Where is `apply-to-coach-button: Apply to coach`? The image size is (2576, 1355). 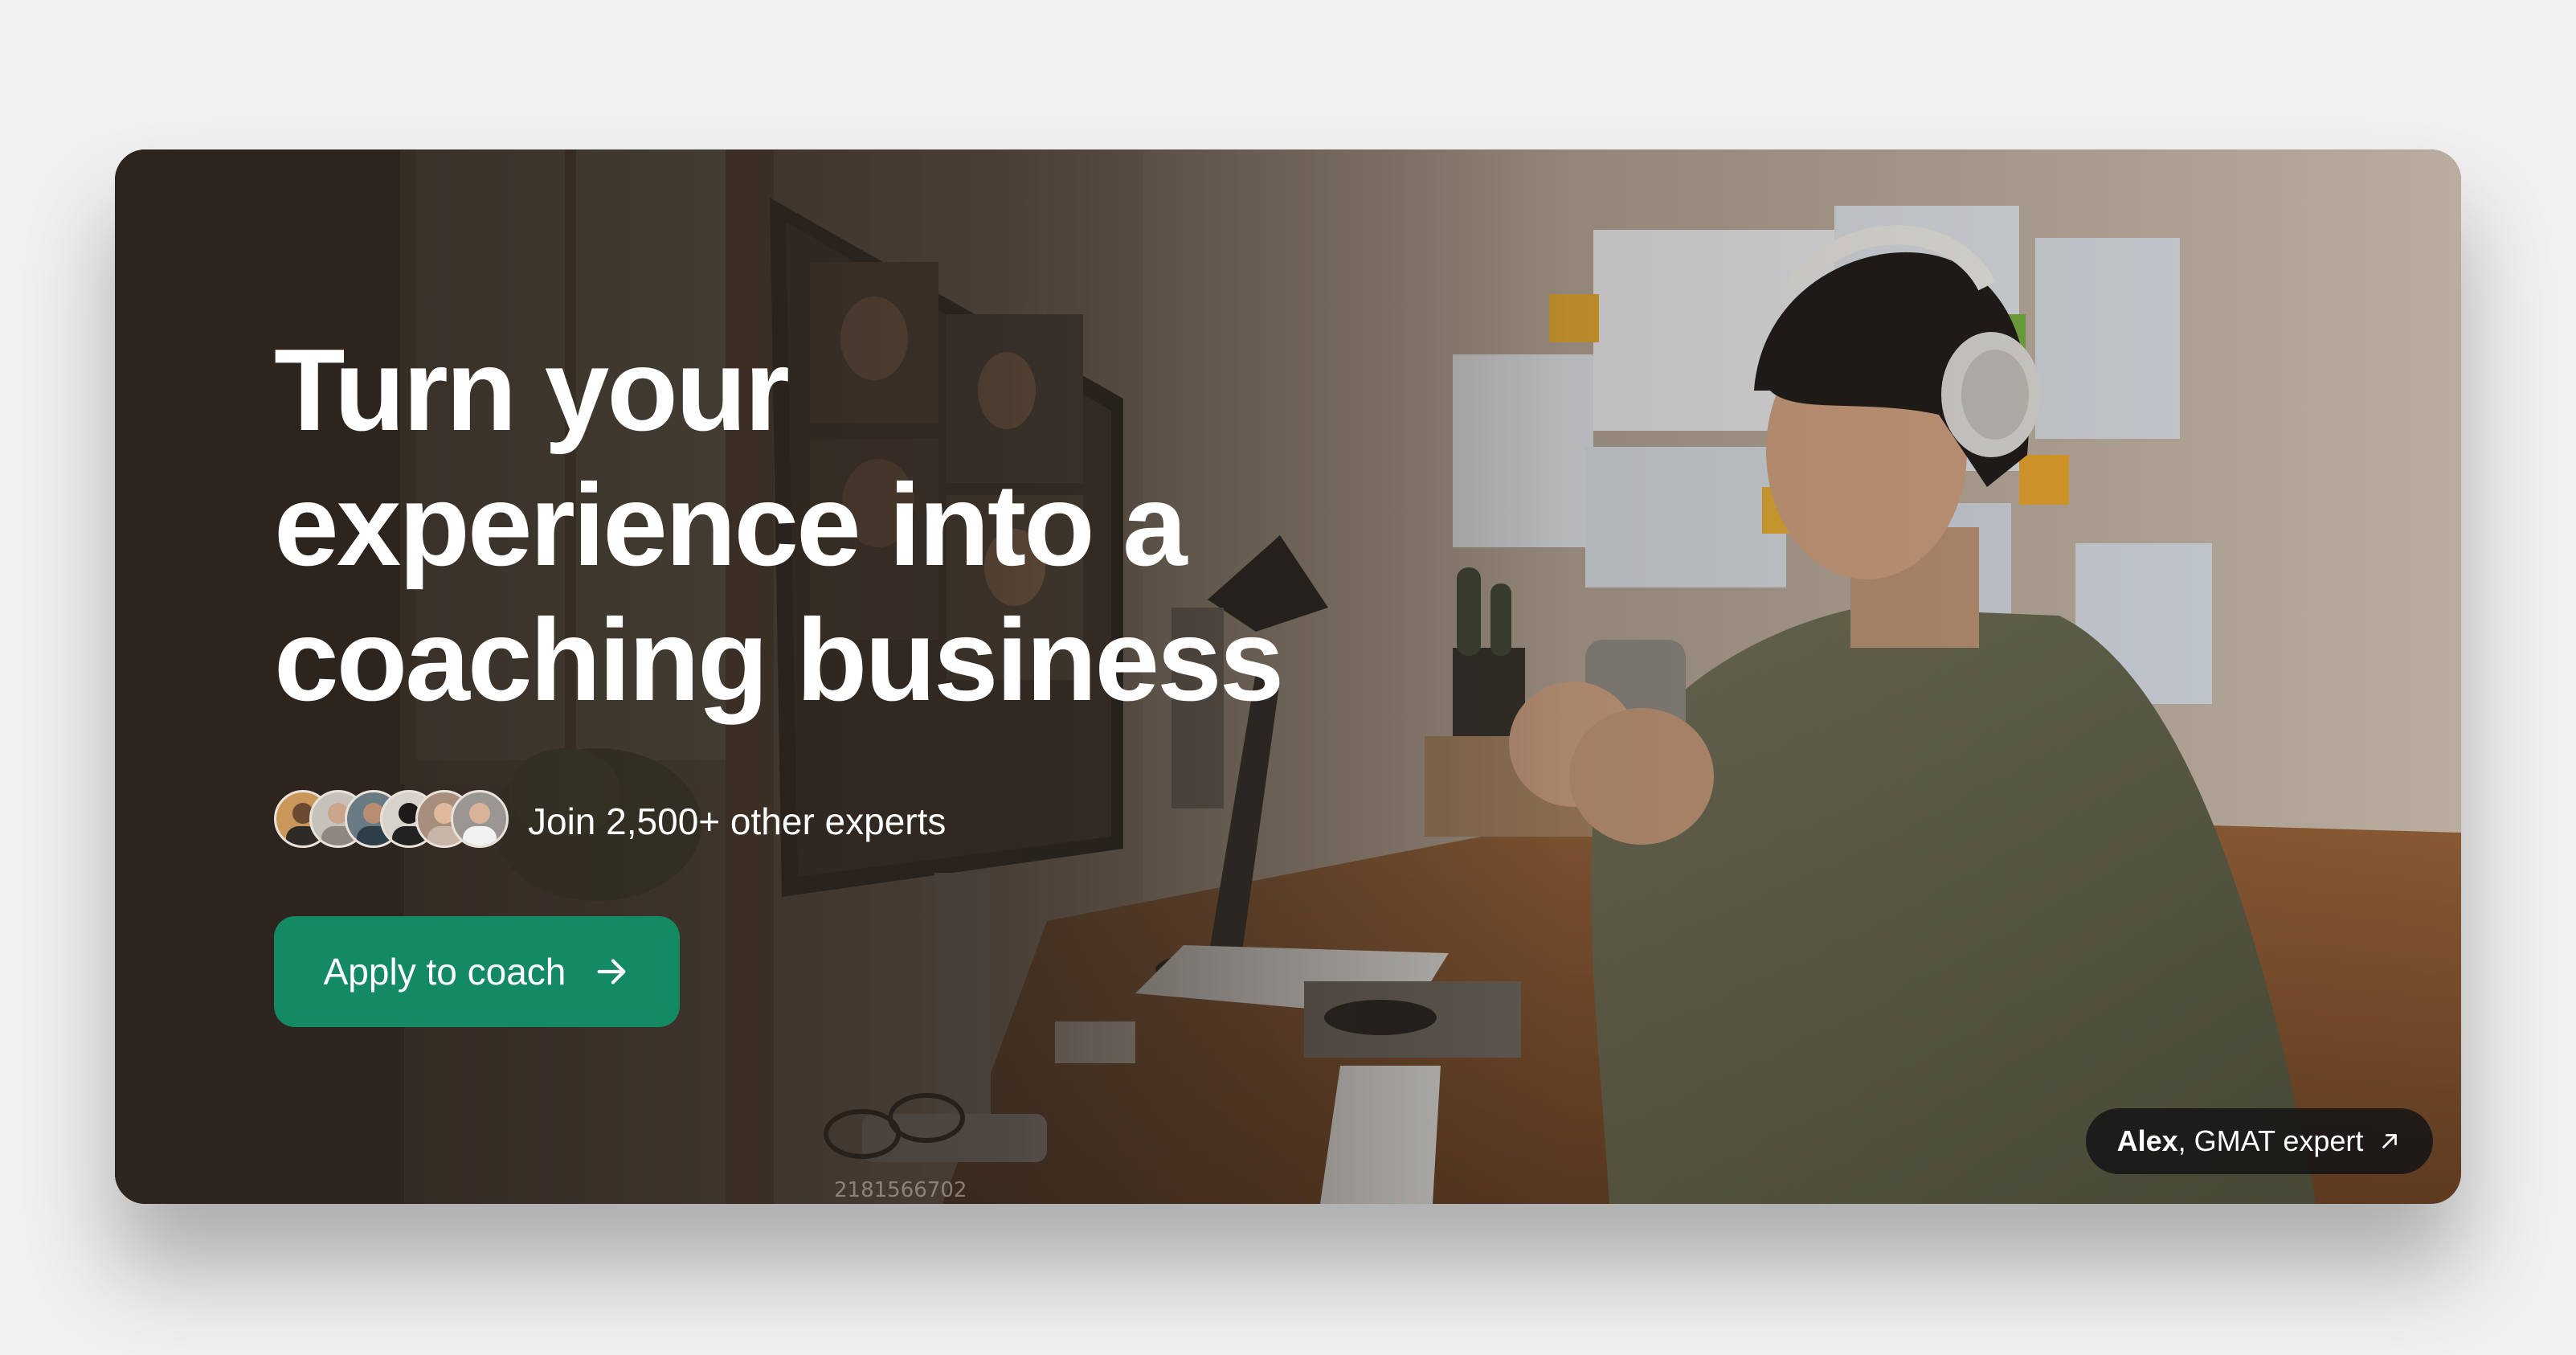
apply-to-coach-button: Apply to coach is located at coordinates (477, 972).